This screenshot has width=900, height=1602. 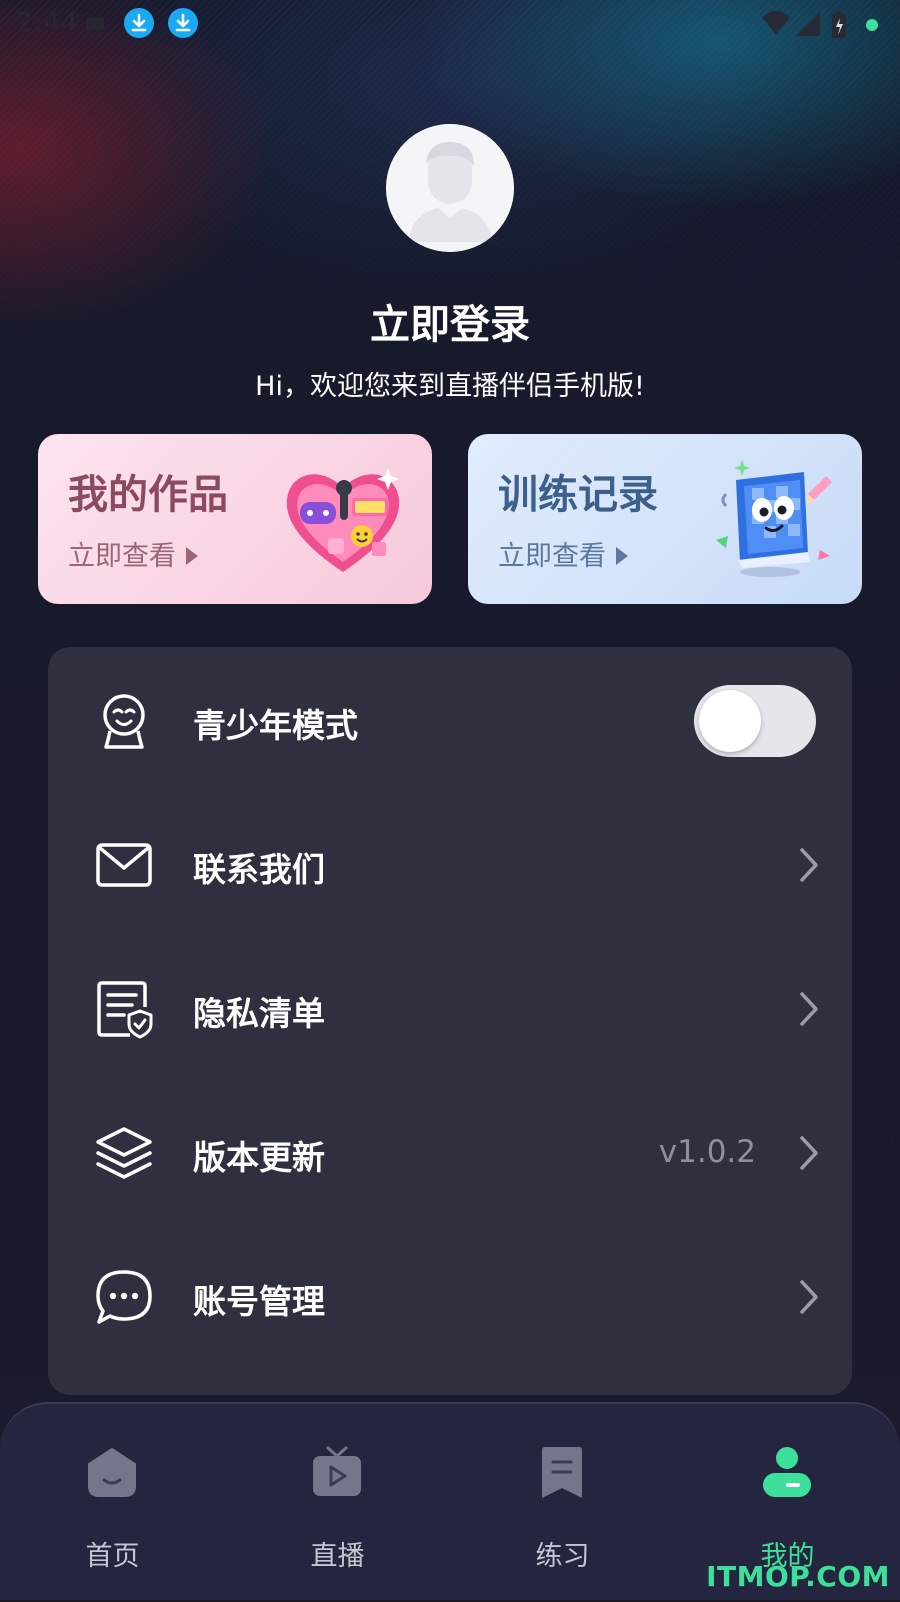 What do you see at coordinates (124, 865) in the screenshot?
I see `mail-icon` at bounding box center [124, 865].